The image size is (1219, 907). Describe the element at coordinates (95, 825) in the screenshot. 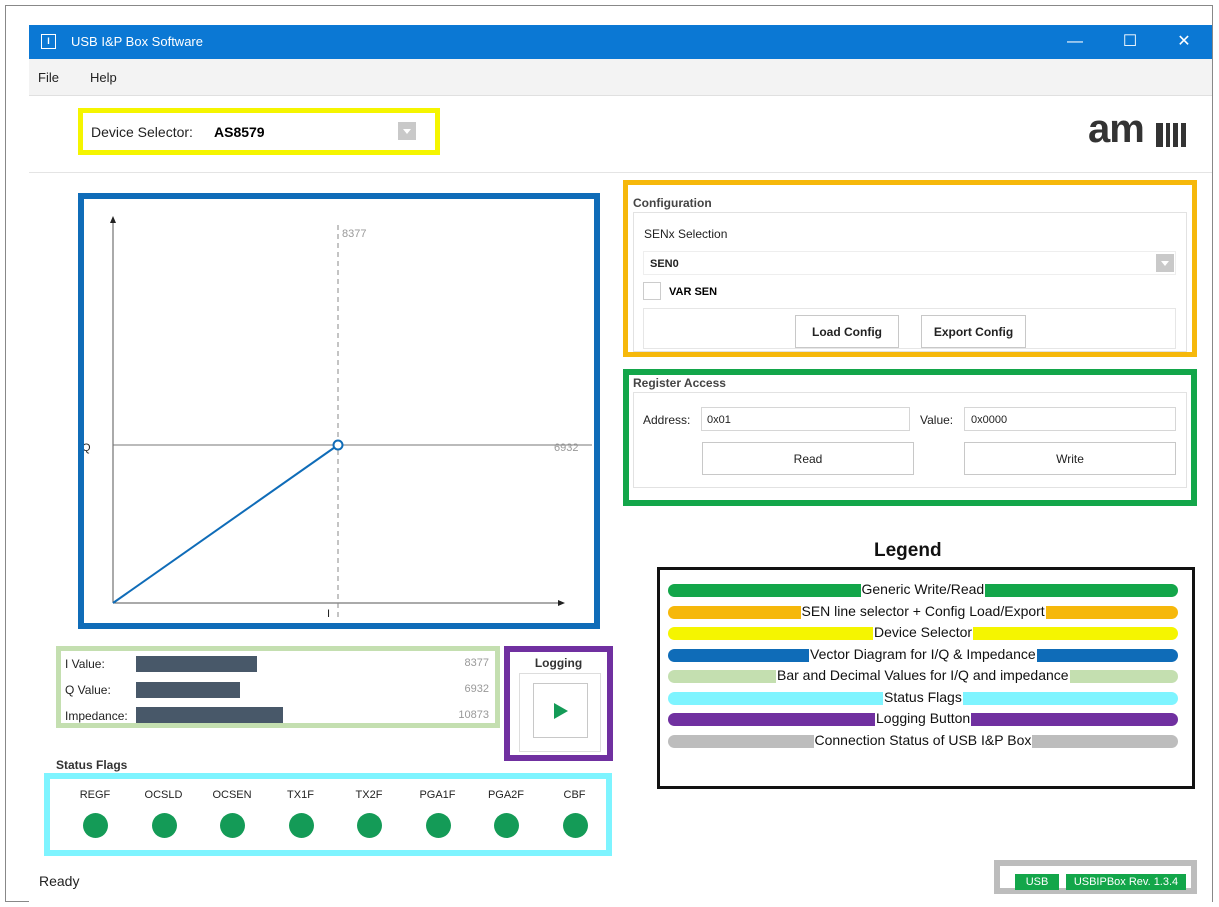

I see `status-flag-indicator-regf` at that location.